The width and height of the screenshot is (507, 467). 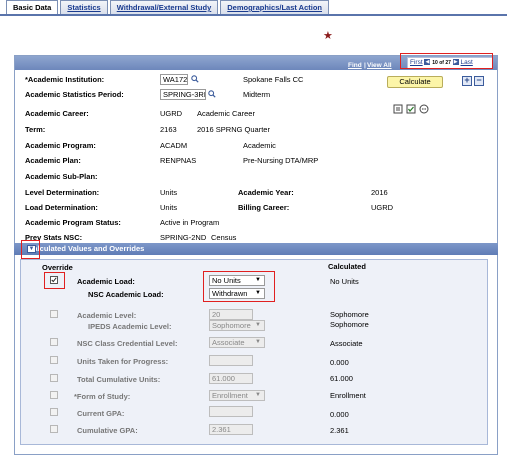 What do you see at coordinates (106, 281) in the screenshot?
I see `academic-load-label: Academic Load:` at bounding box center [106, 281].